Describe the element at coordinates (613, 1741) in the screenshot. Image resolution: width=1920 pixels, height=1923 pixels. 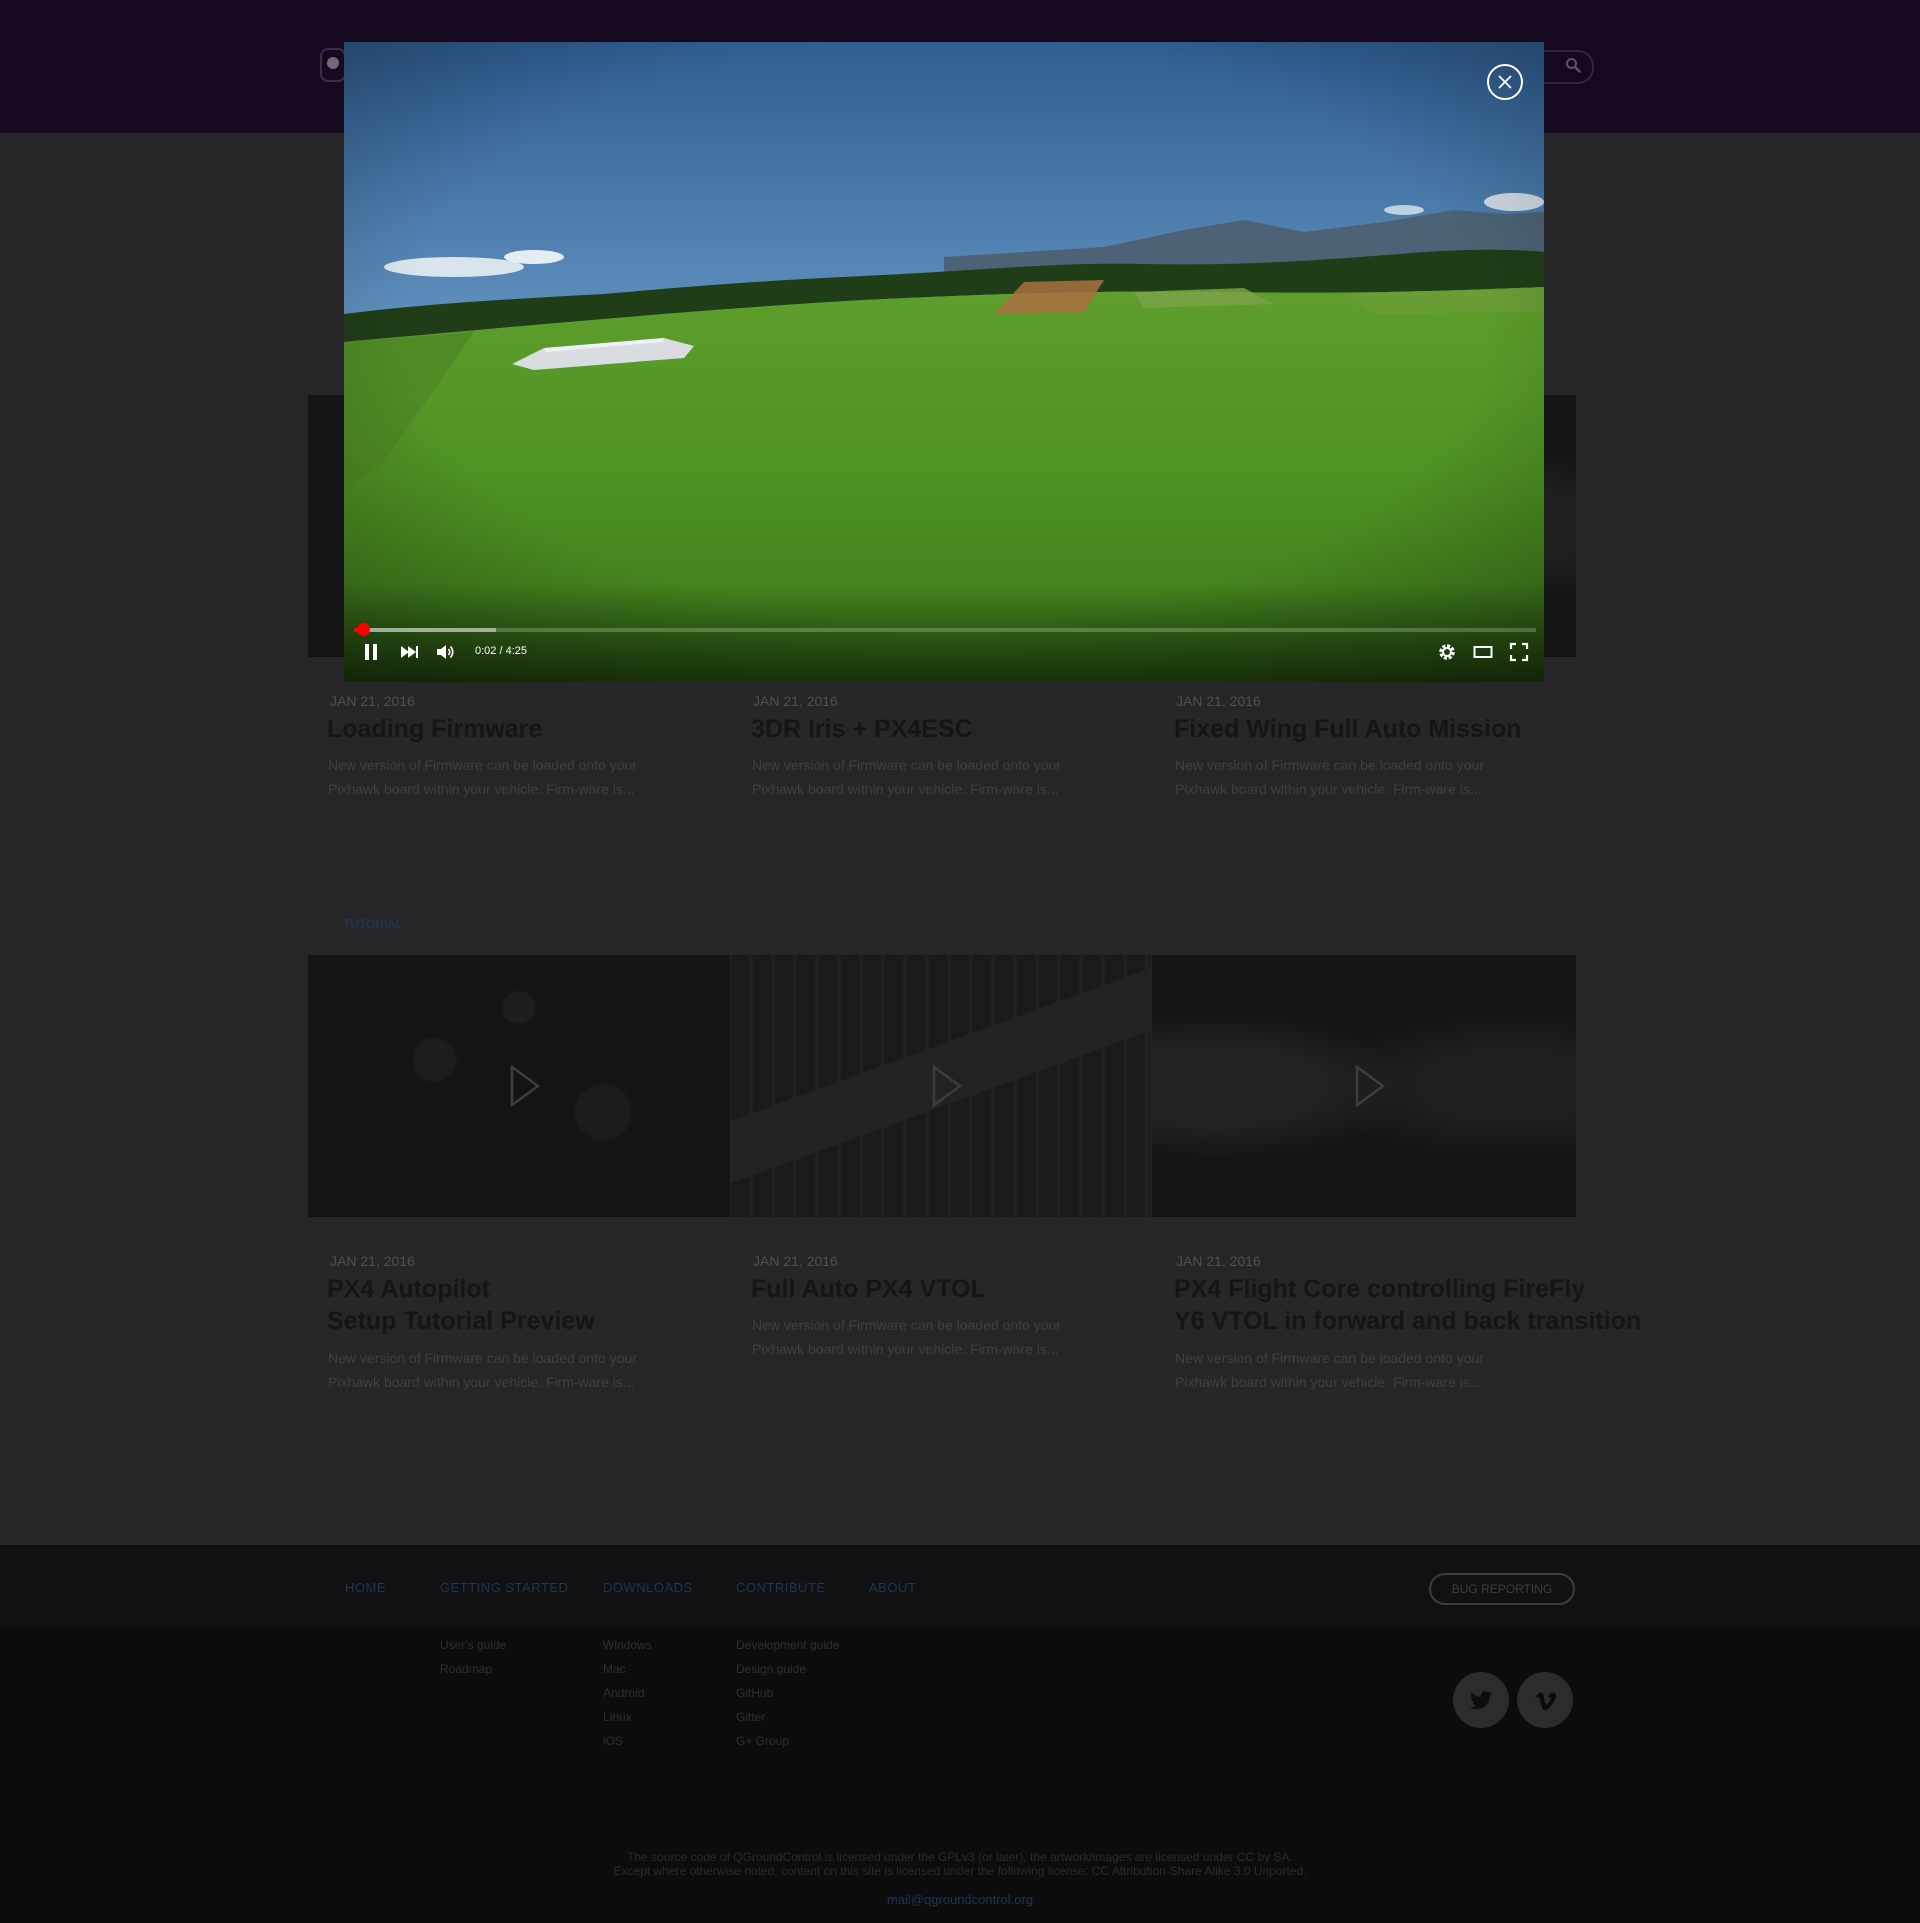
I see `footer-link: iOS` at that location.